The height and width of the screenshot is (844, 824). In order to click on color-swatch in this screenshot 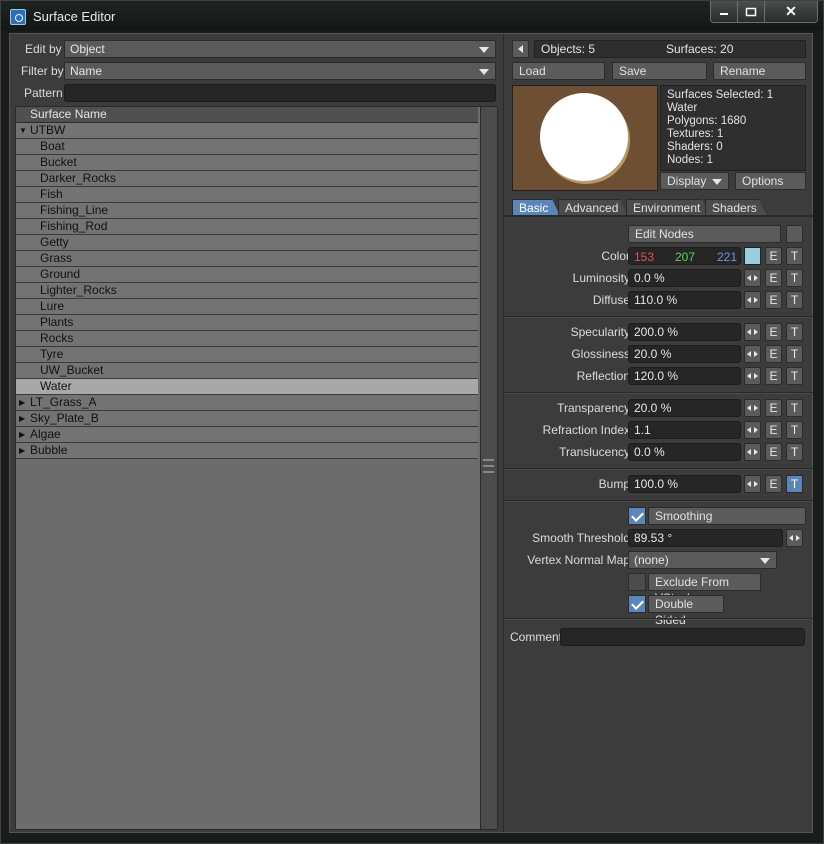, I will do `click(752, 256)`.